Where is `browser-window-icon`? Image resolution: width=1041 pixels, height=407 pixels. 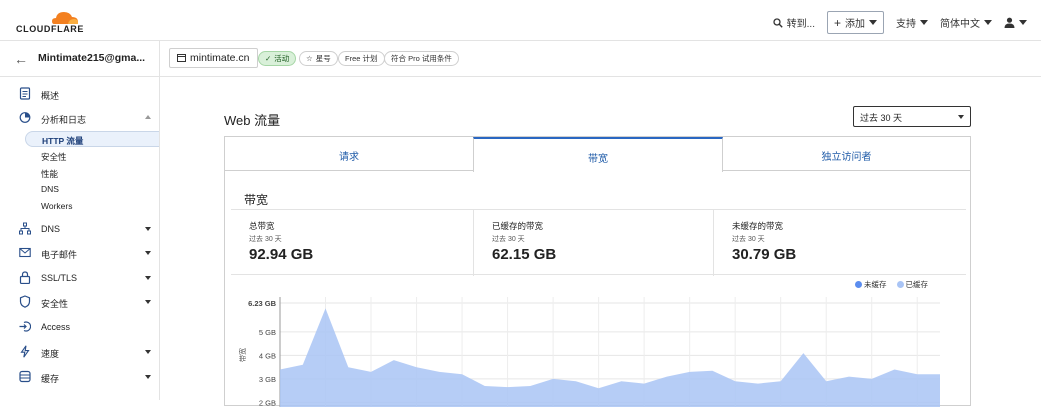 browser-window-icon is located at coordinates (181, 58).